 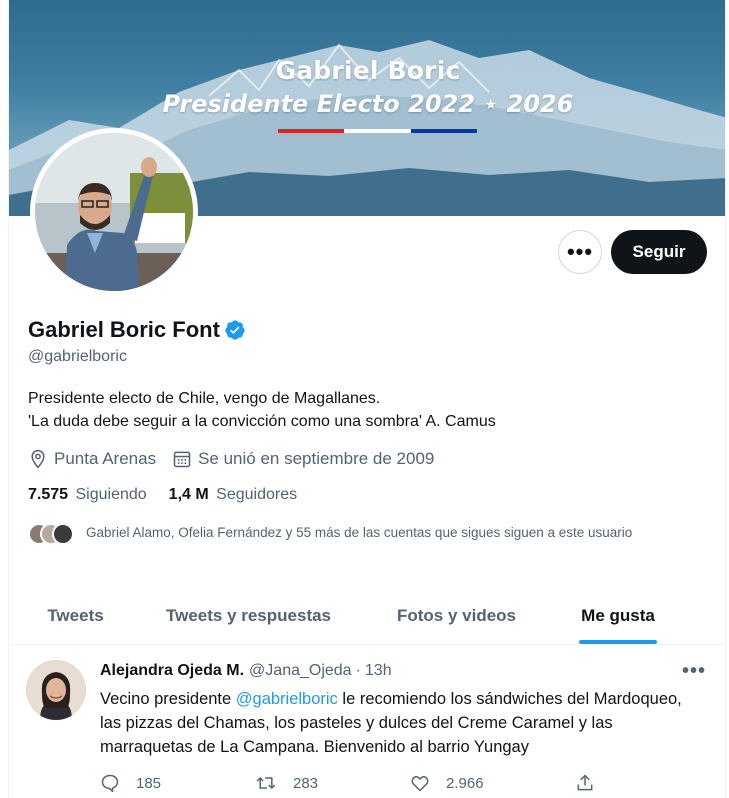 I want to click on follow-stats: 7.575 Siguiendo 1,4 M Seguidores, so click(x=173, y=495).